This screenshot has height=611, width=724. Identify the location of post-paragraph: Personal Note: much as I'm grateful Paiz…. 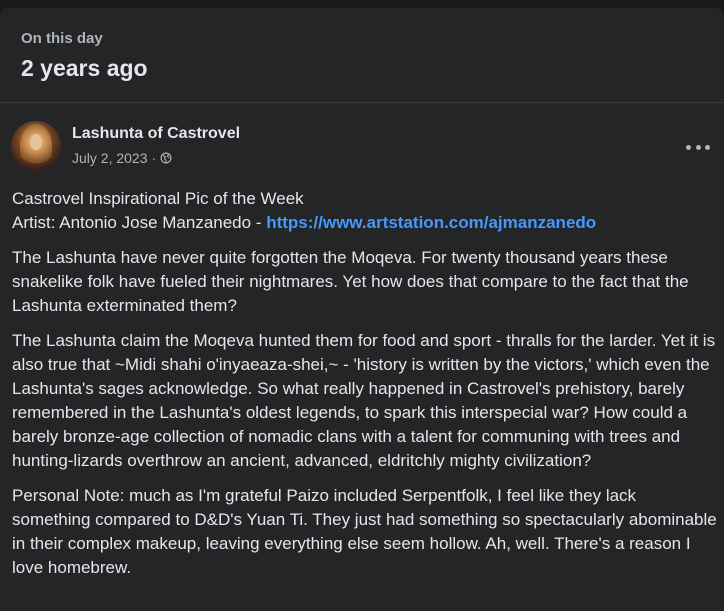
(364, 531).